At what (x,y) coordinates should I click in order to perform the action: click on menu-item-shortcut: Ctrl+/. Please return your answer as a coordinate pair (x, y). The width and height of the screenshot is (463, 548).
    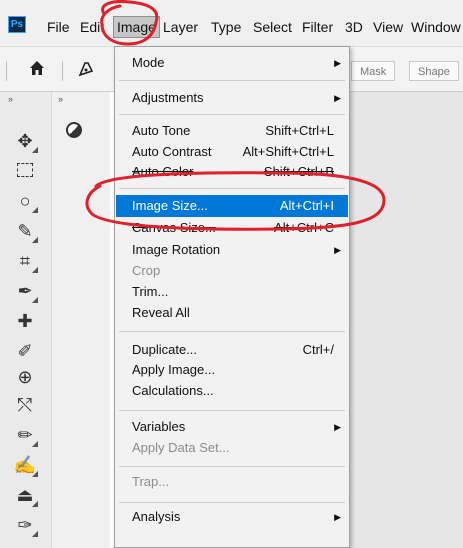
    Looking at the image, I should click on (318, 349).